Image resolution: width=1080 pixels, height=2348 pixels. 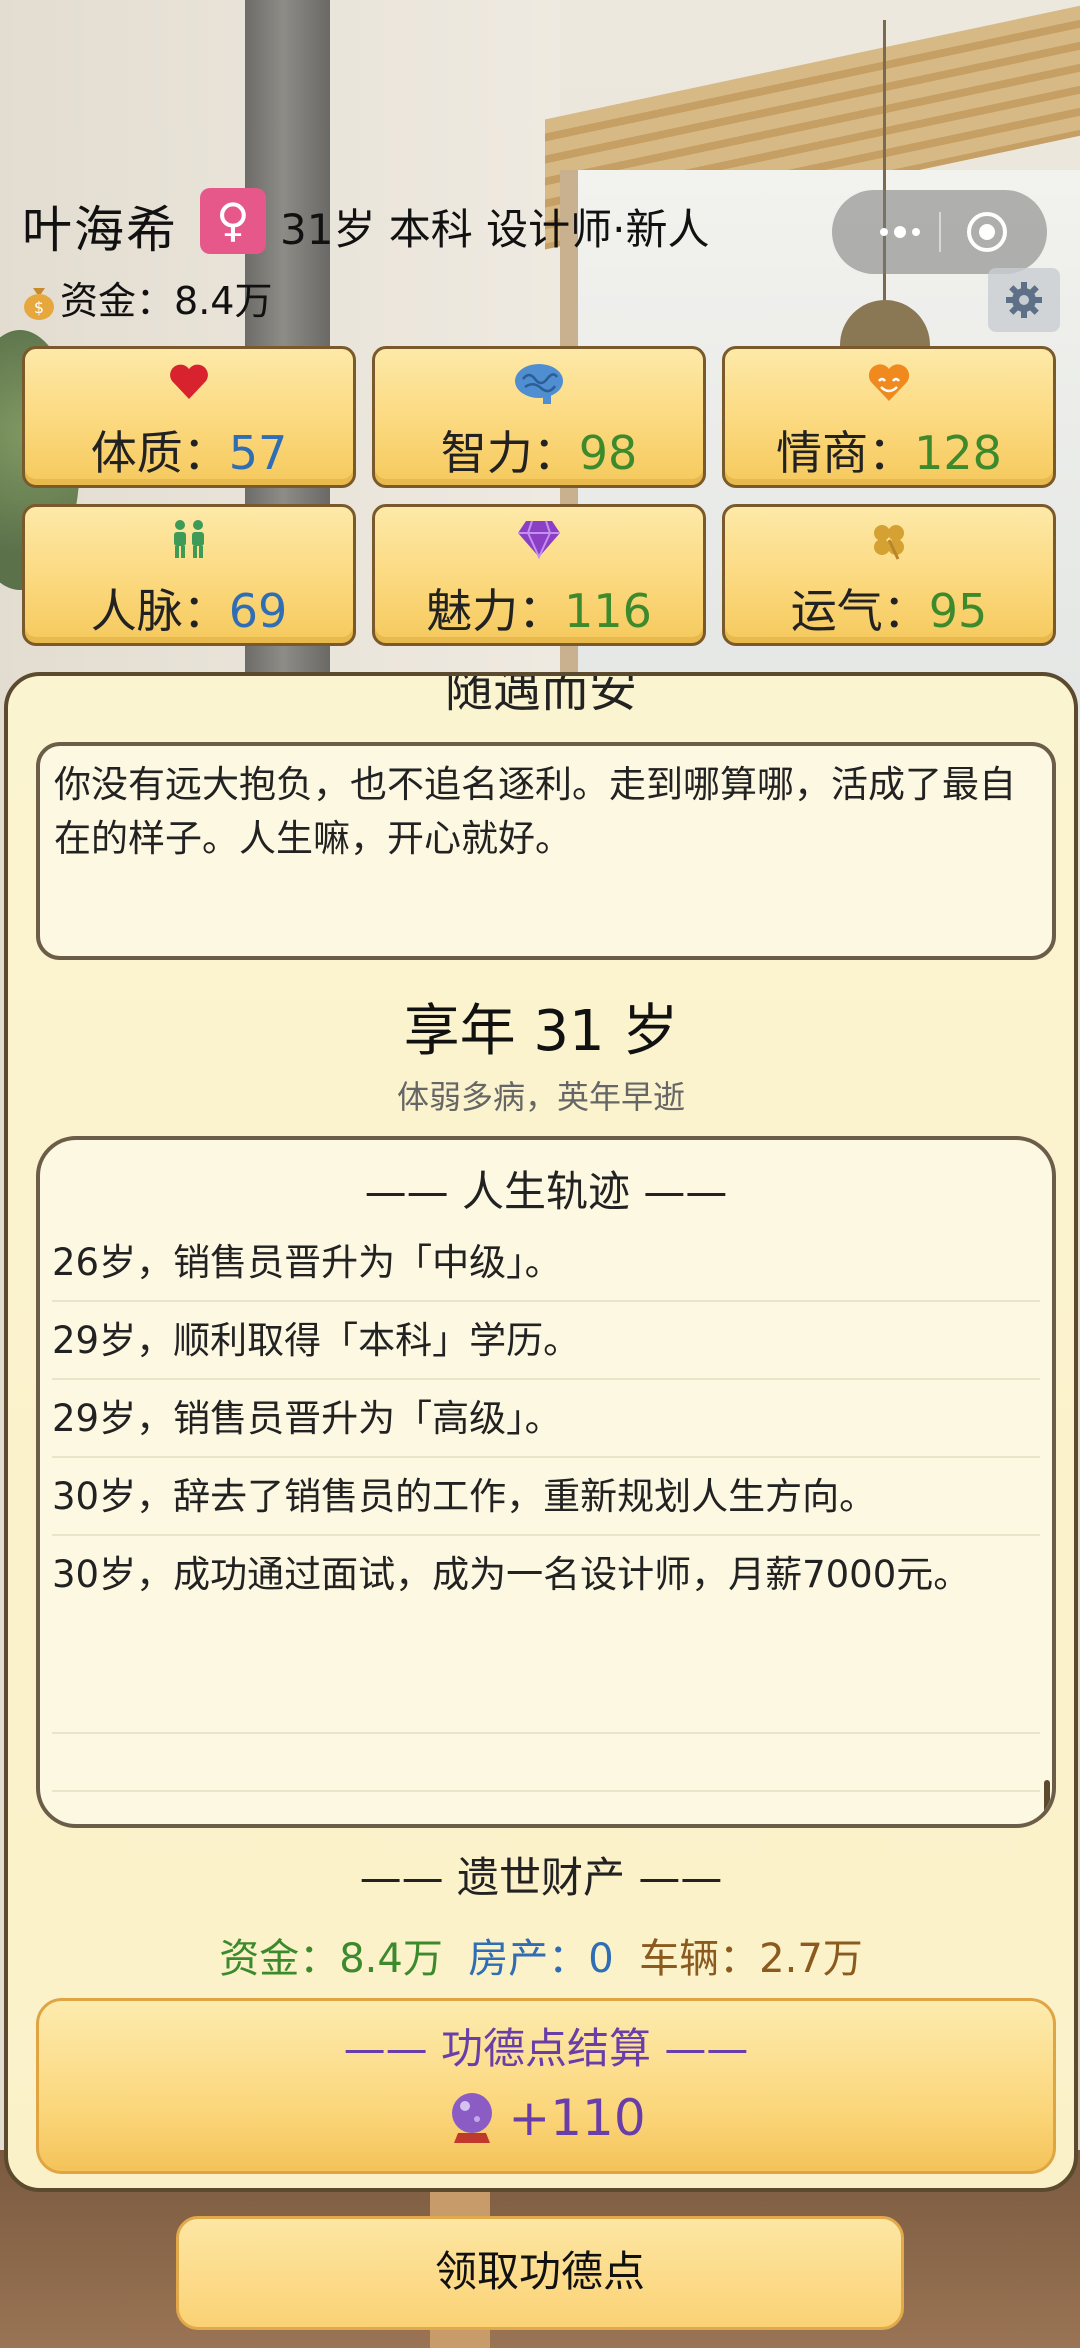 I want to click on life-track-title: —— 人生轨迹 ——, so click(x=546, y=1191).